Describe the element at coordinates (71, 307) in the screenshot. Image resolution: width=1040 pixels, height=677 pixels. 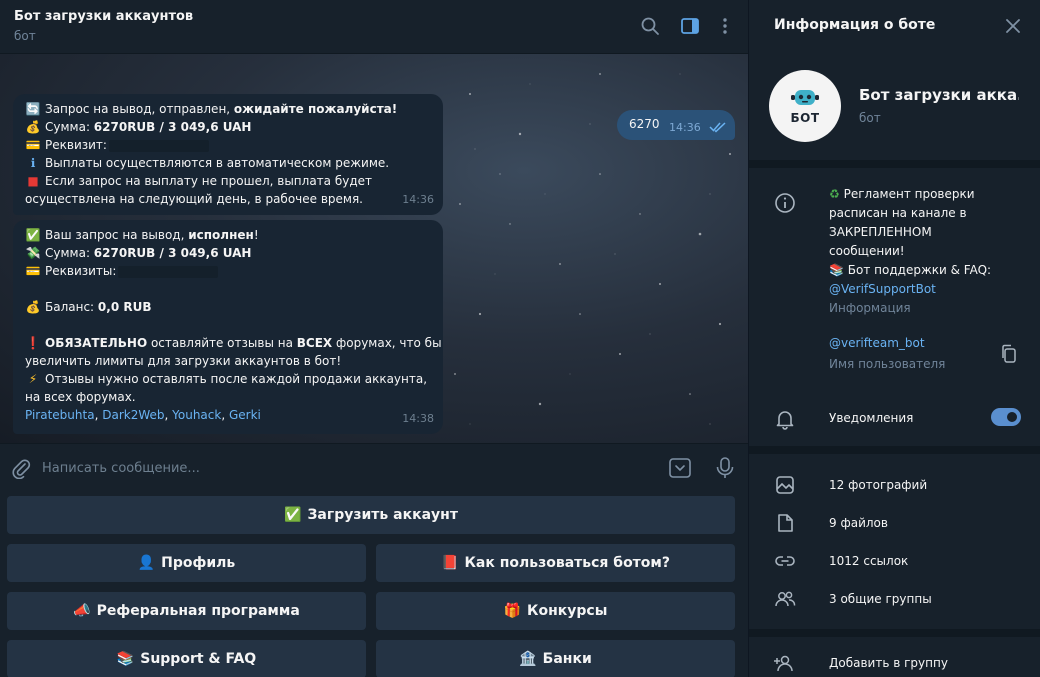
I see `text: Баланс:` at that location.